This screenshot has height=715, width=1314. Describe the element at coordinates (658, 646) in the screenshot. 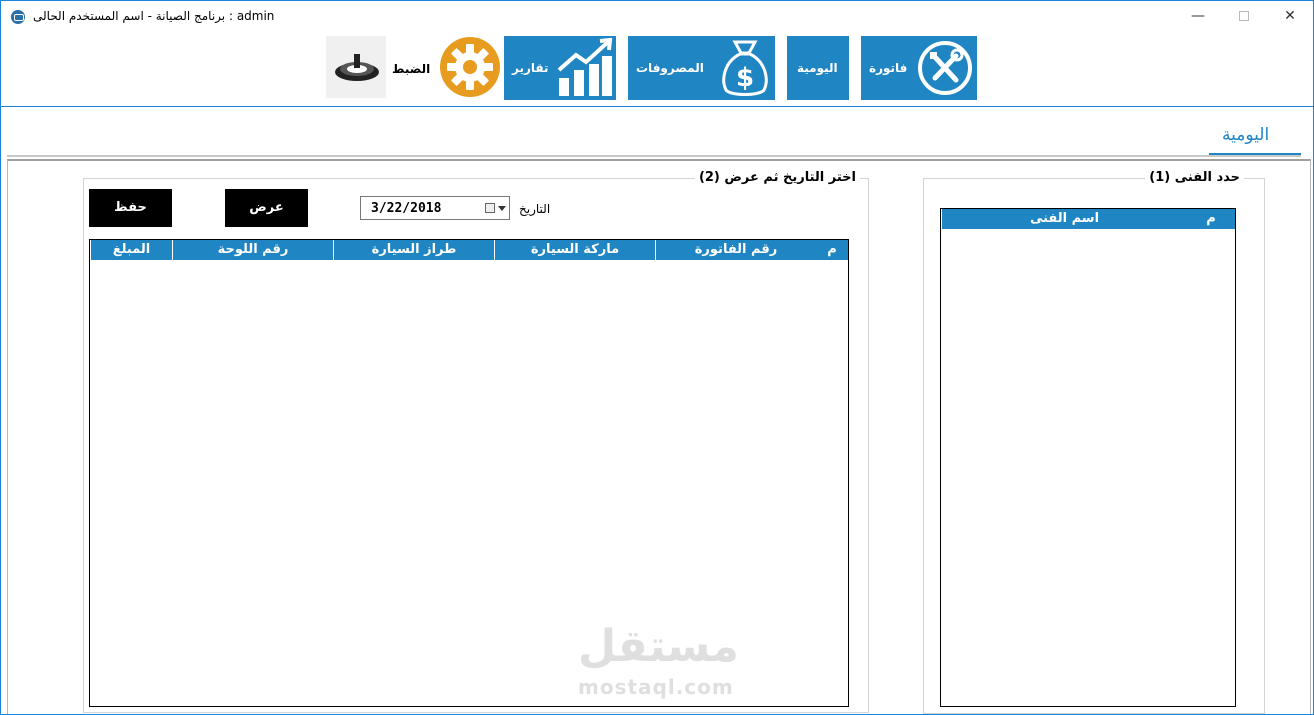

I see `watermark-arabic: مستقل` at that location.